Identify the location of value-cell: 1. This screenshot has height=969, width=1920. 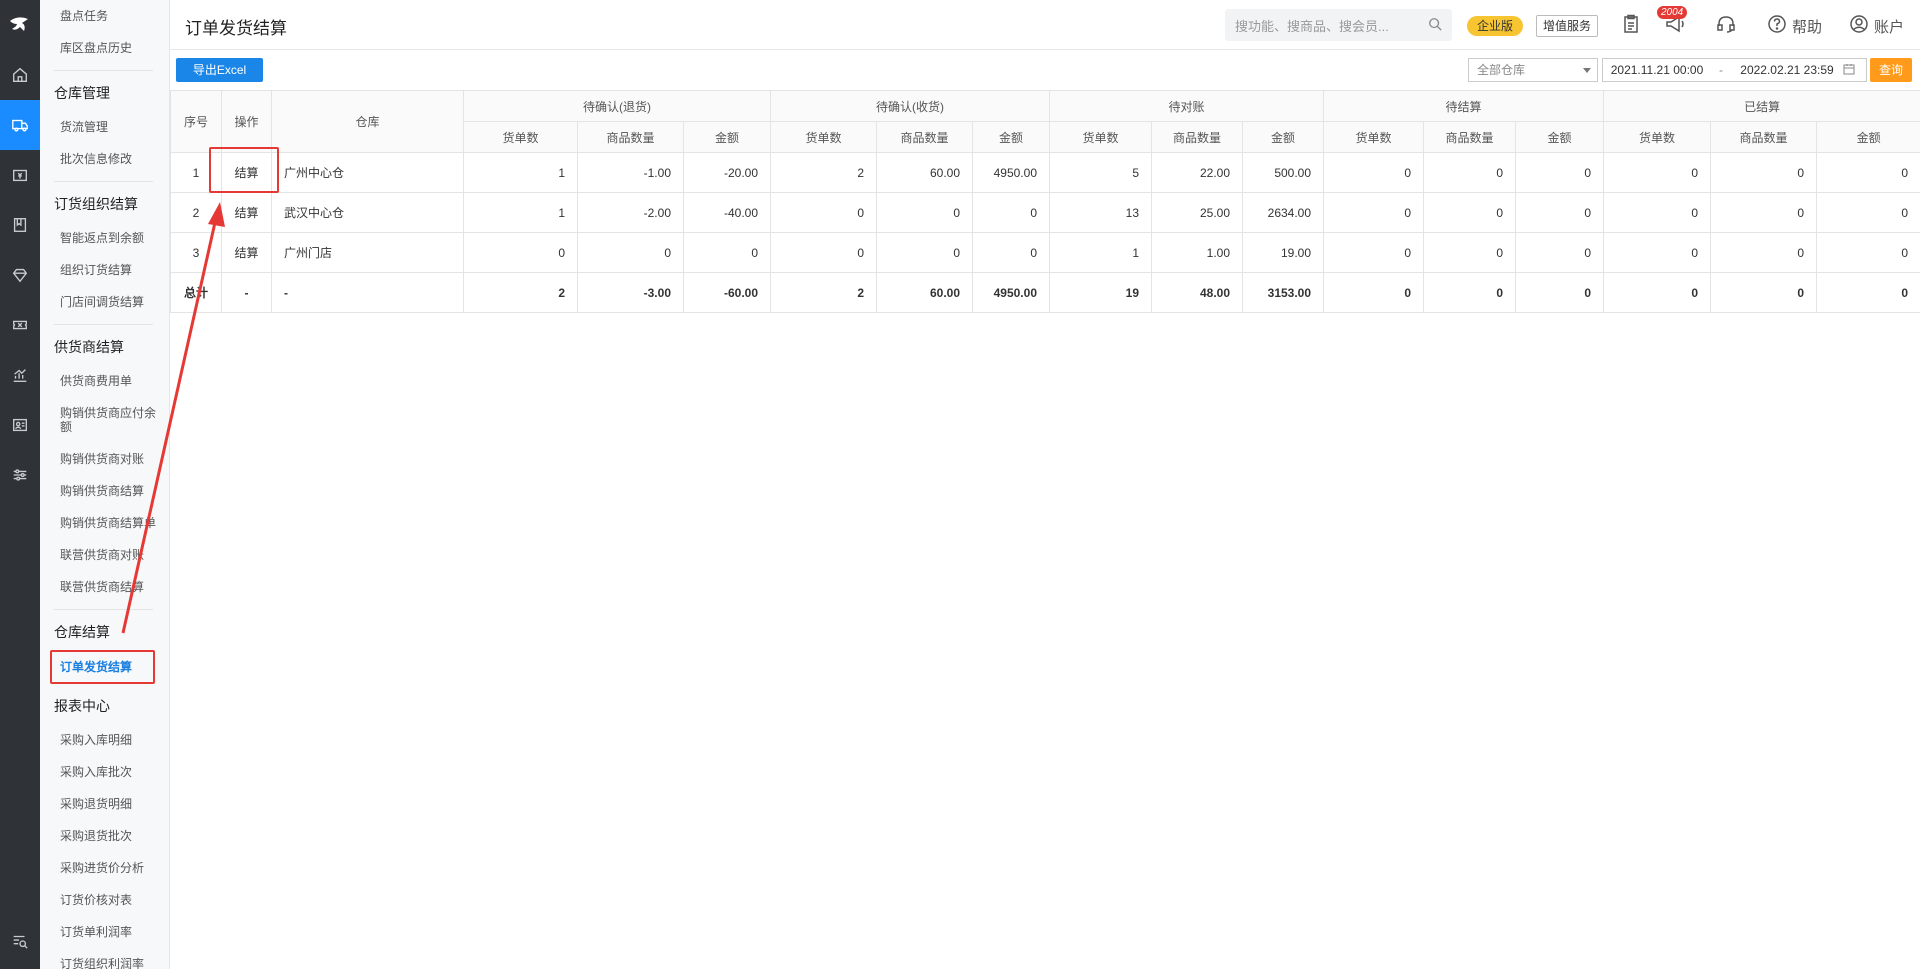
(520, 212).